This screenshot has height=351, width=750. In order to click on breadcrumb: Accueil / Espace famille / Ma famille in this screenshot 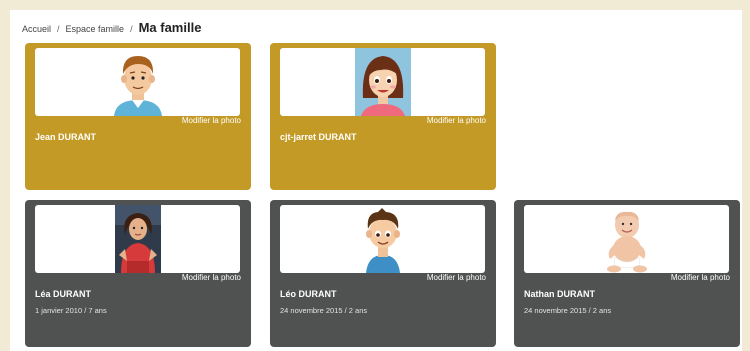, I will do `click(111, 27)`.